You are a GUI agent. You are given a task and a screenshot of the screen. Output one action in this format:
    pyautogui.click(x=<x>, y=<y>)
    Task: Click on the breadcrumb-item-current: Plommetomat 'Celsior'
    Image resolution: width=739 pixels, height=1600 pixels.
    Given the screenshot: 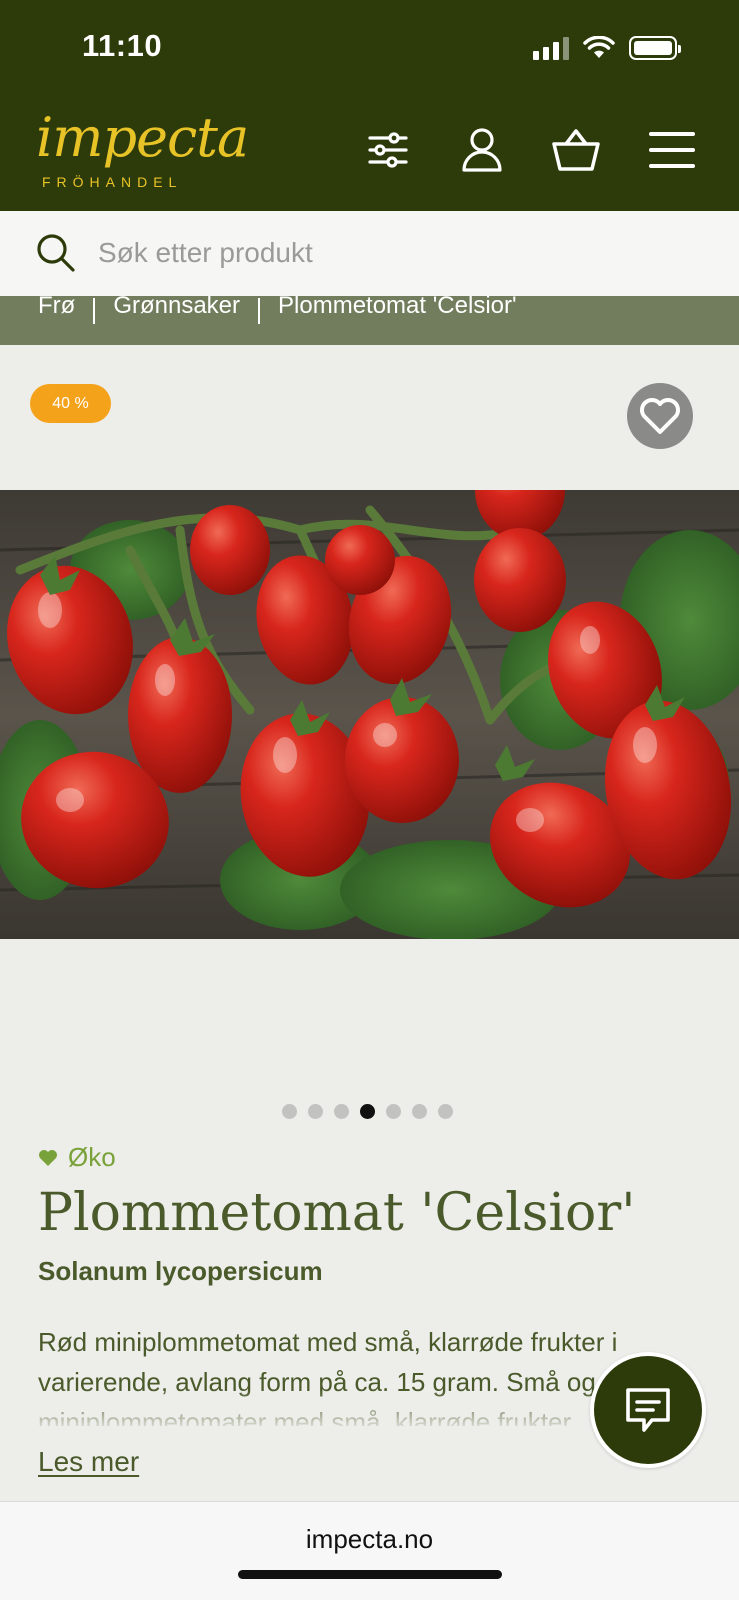 What is the action you would take?
    pyautogui.click(x=397, y=307)
    